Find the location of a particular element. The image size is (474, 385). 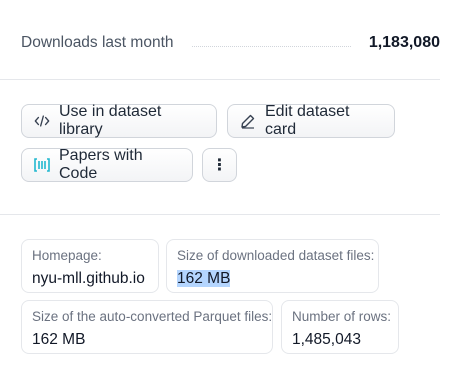

more-vertical-icon: ⋮ is located at coordinates (219, 165).